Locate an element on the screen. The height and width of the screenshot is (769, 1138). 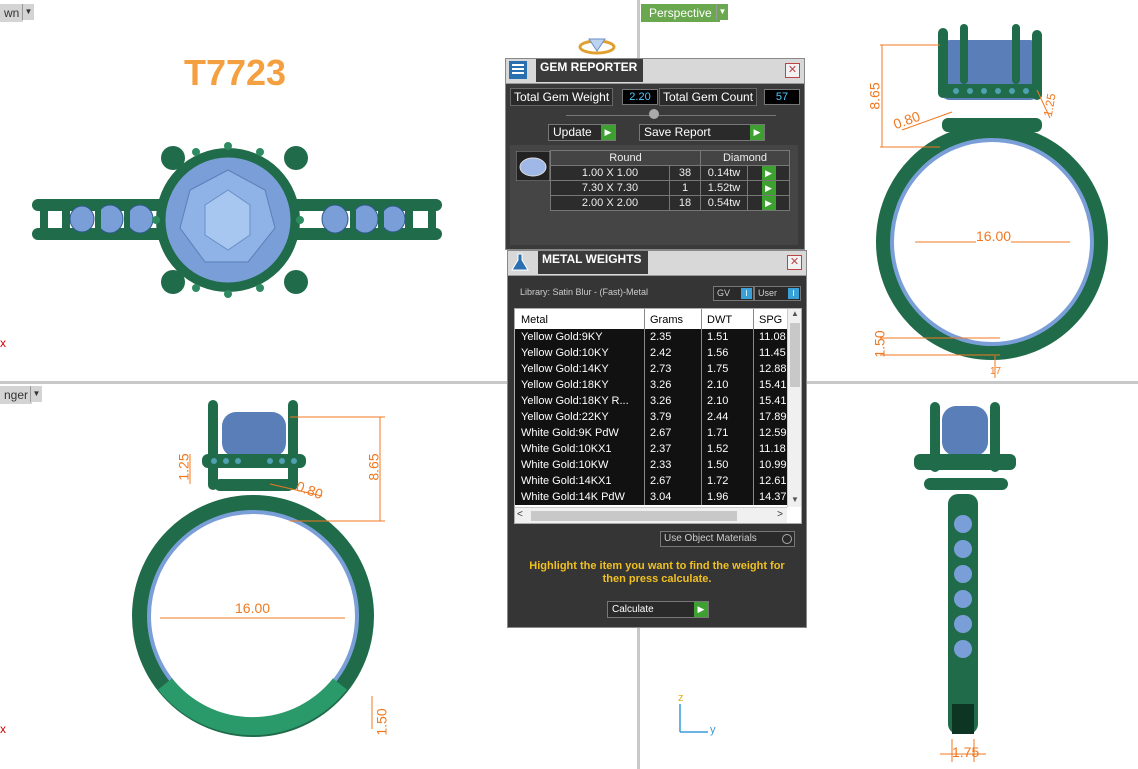
gem-weight: 0.14tw is located at coordinates (724, 173).